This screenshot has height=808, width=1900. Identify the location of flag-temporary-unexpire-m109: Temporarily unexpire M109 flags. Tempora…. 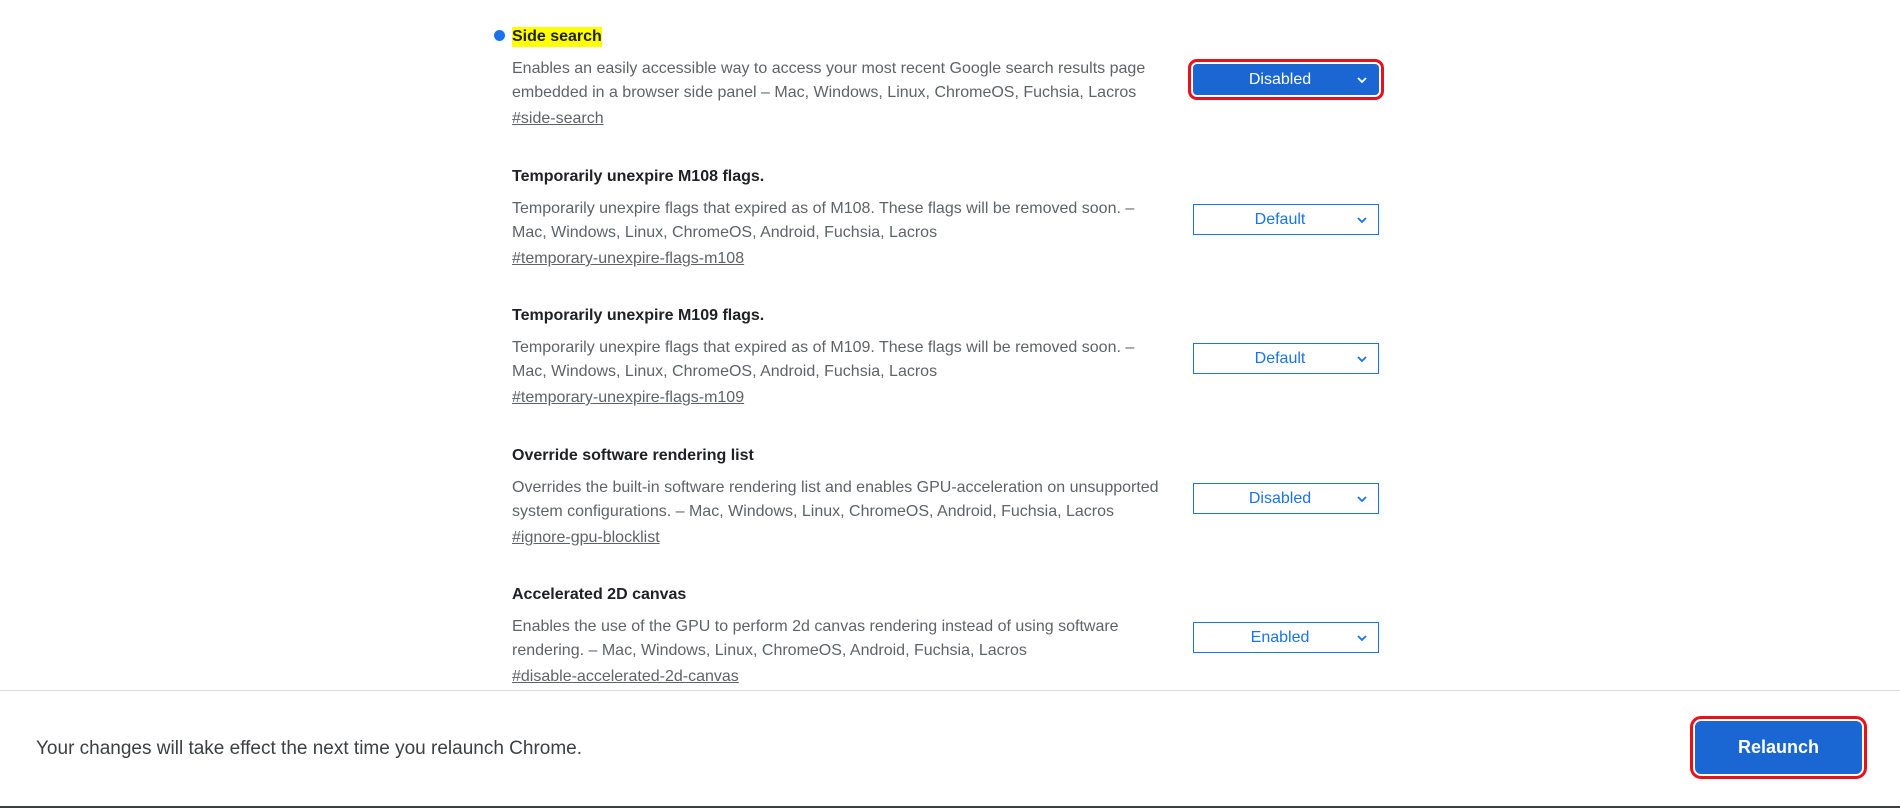
(947, 352).